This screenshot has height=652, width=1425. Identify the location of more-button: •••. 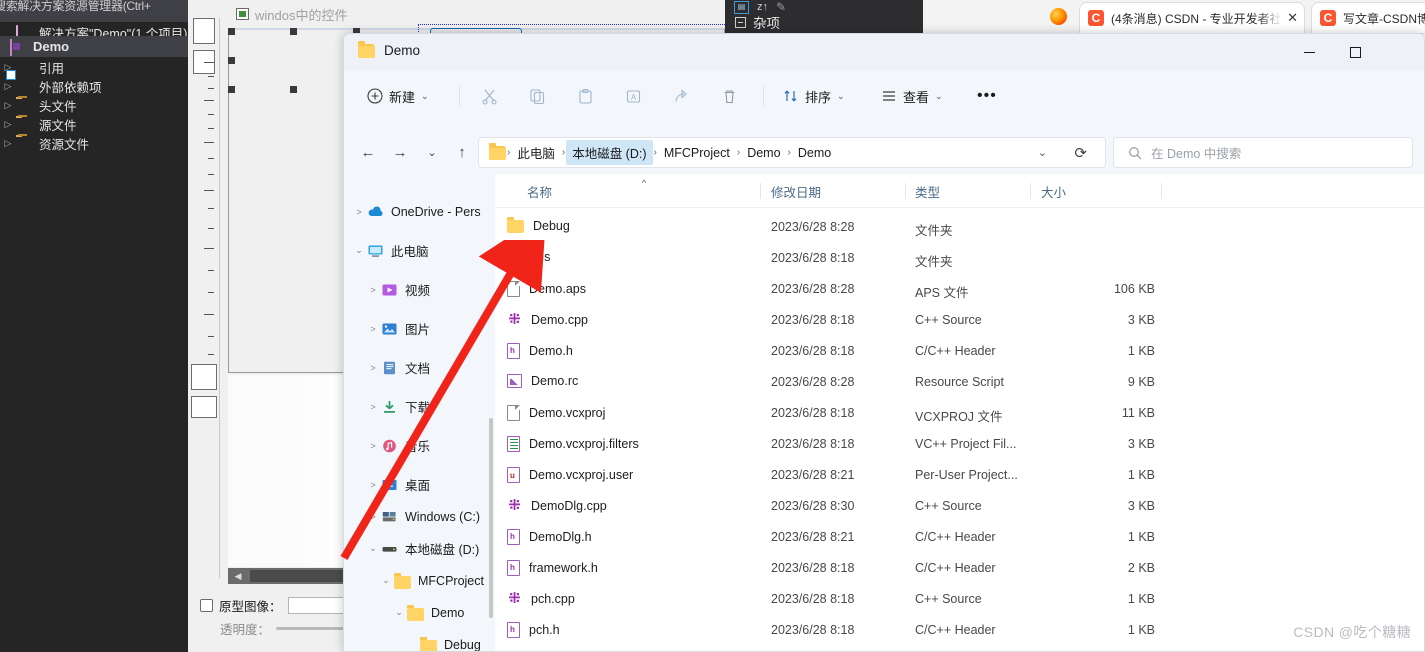
(987, 96).